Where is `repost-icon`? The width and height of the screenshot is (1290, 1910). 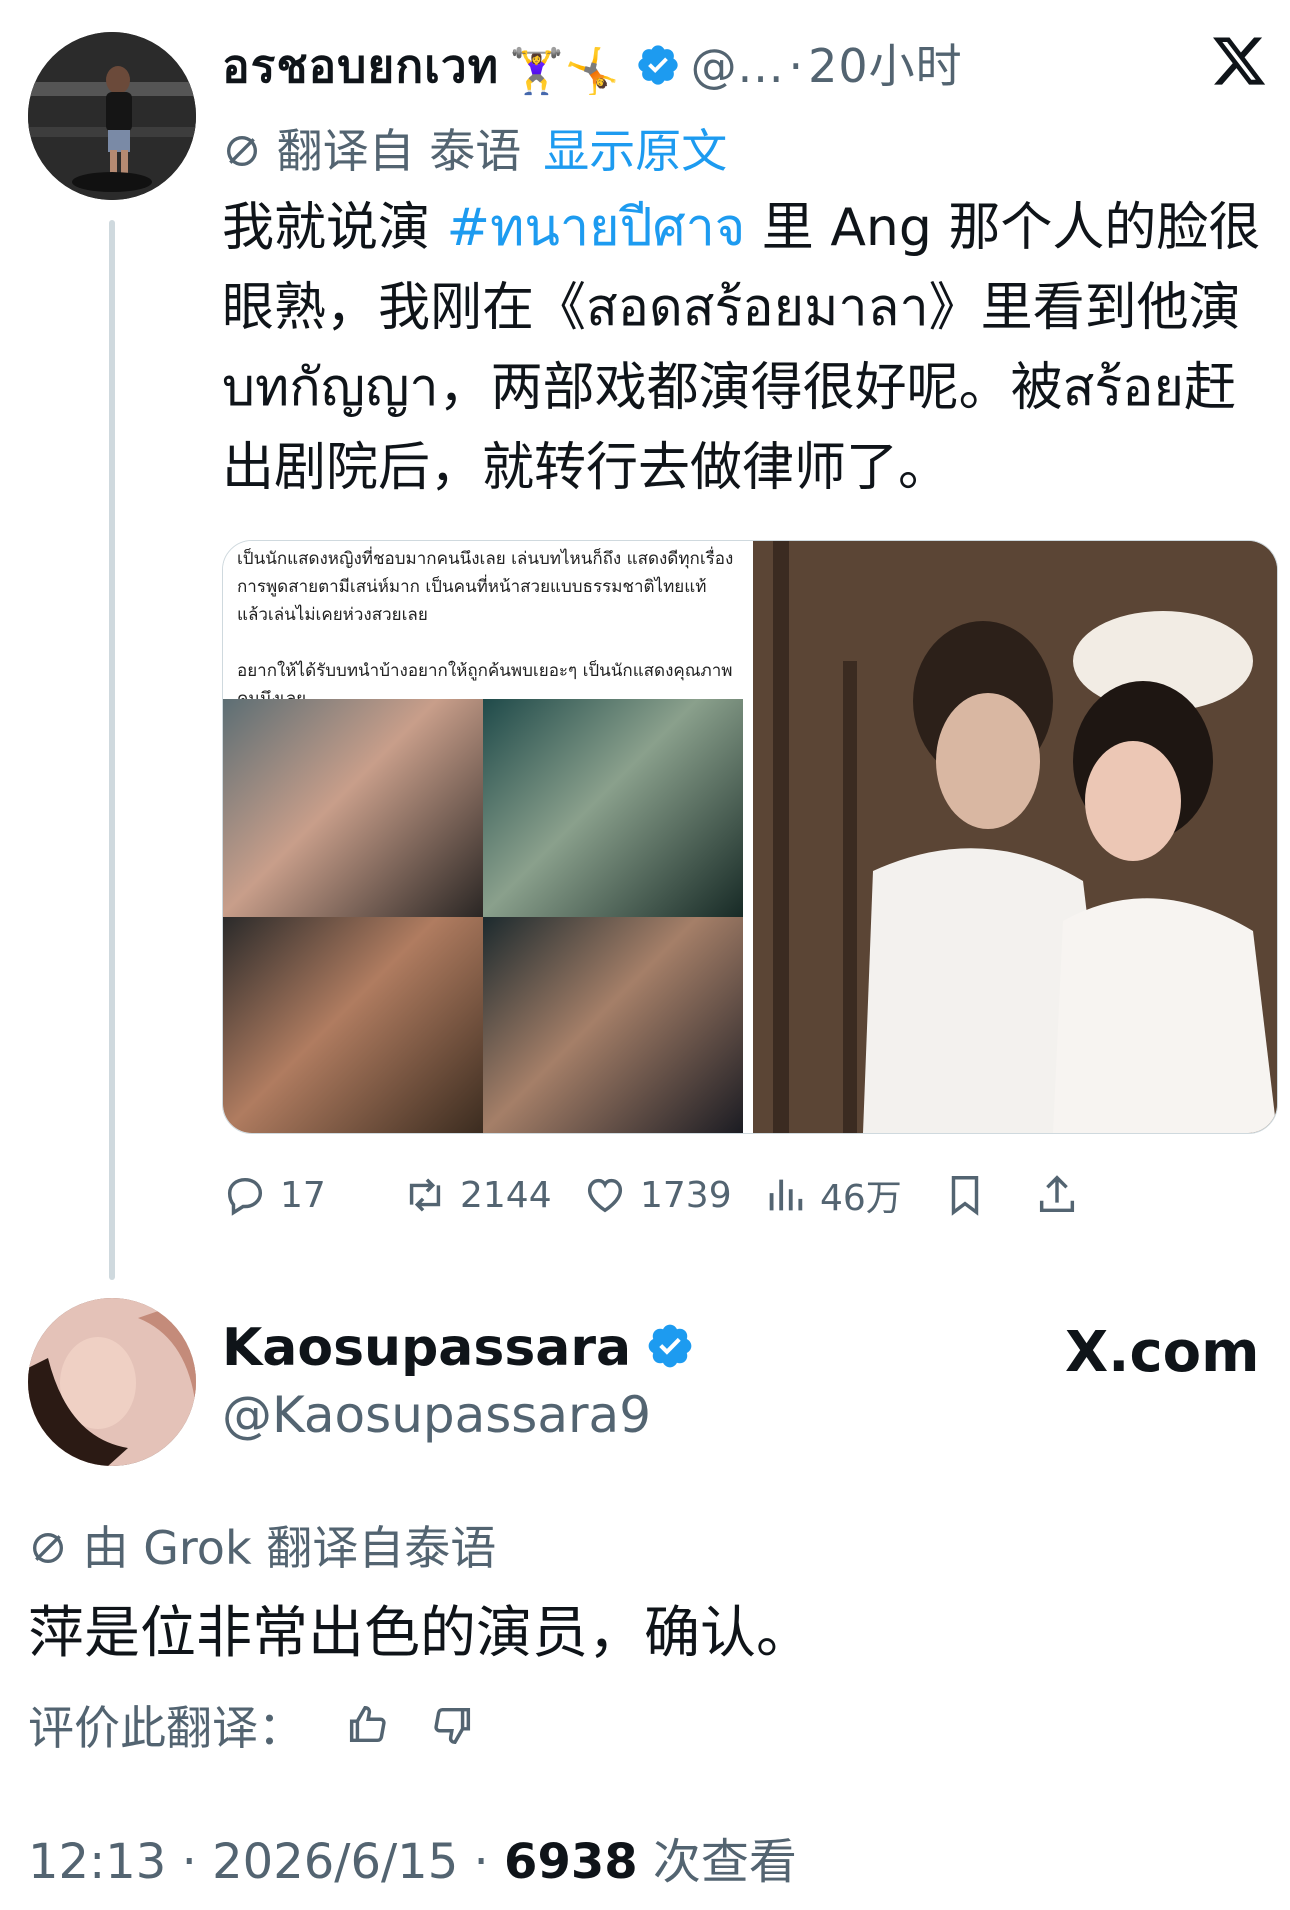 repost-icon is located at coordinates (425, 1195).